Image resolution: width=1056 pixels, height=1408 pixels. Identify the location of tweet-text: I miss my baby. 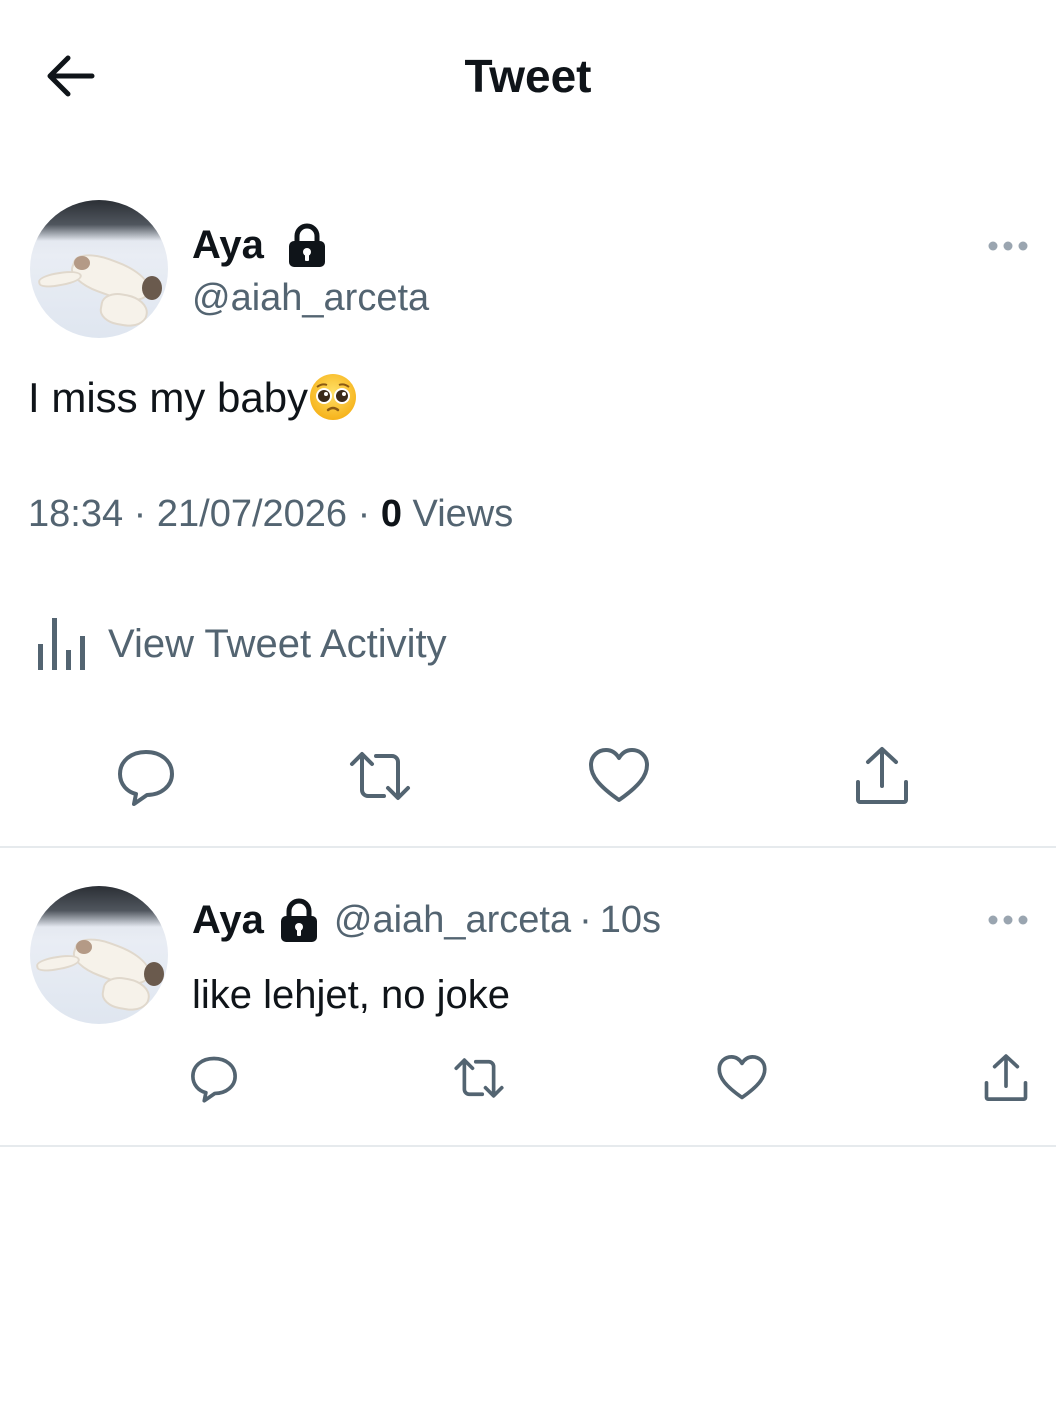
(193, 398).